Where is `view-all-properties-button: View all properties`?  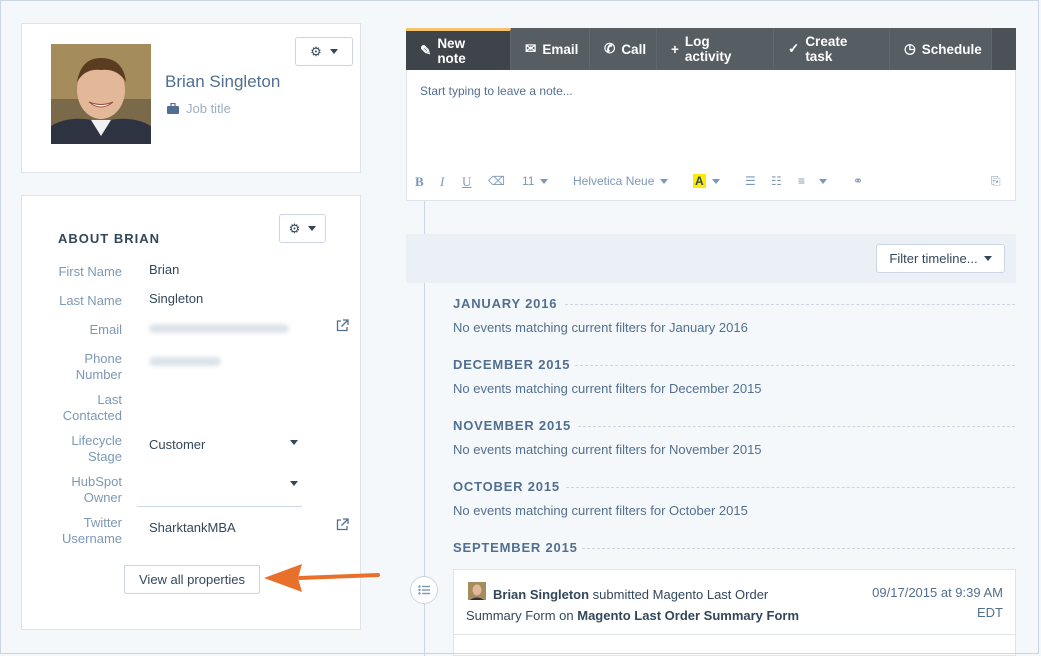
view-all-properties-button: View all properties is located at coordinates (192, 579).